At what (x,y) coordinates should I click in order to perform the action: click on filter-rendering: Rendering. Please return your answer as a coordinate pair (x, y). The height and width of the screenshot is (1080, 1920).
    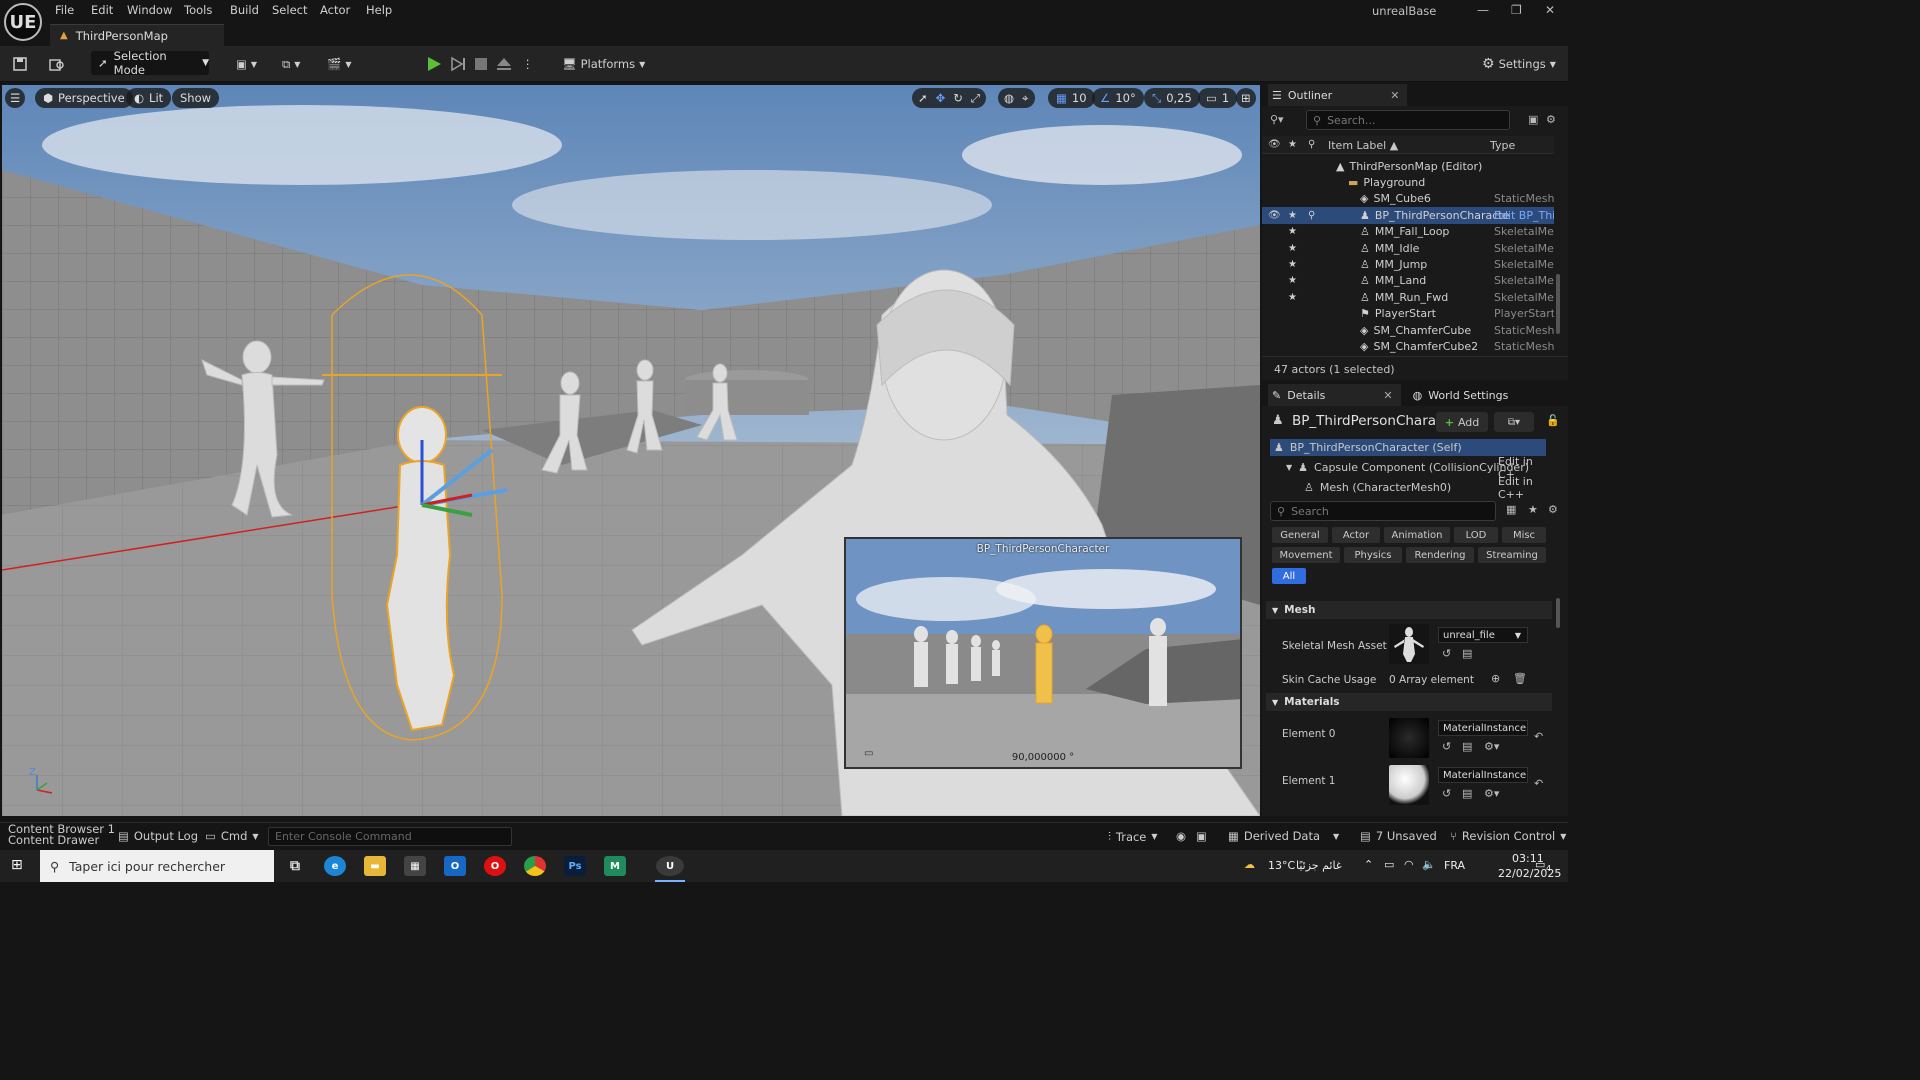
    Looking at the image, I should click on (1440, 555).